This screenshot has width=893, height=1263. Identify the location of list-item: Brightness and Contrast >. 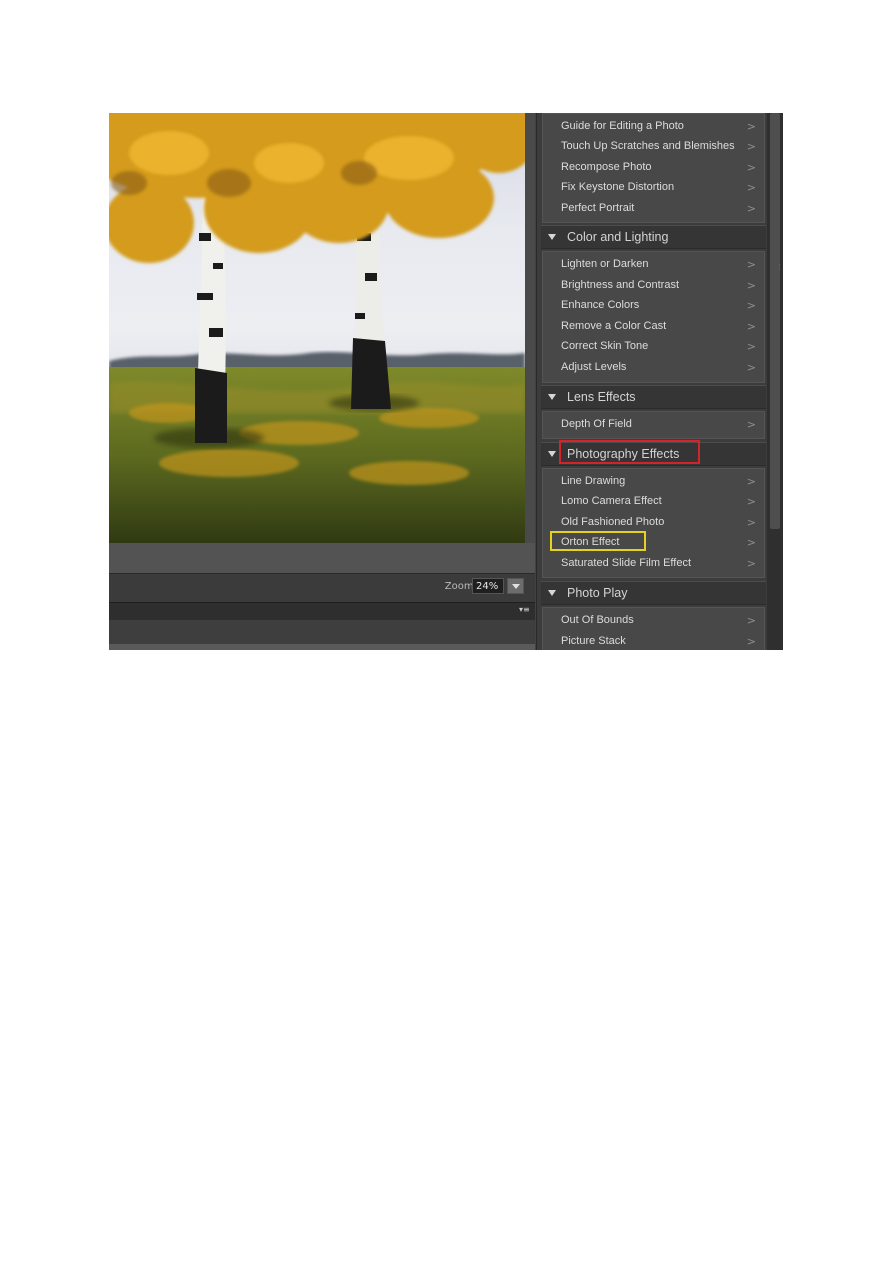
(653, 286).